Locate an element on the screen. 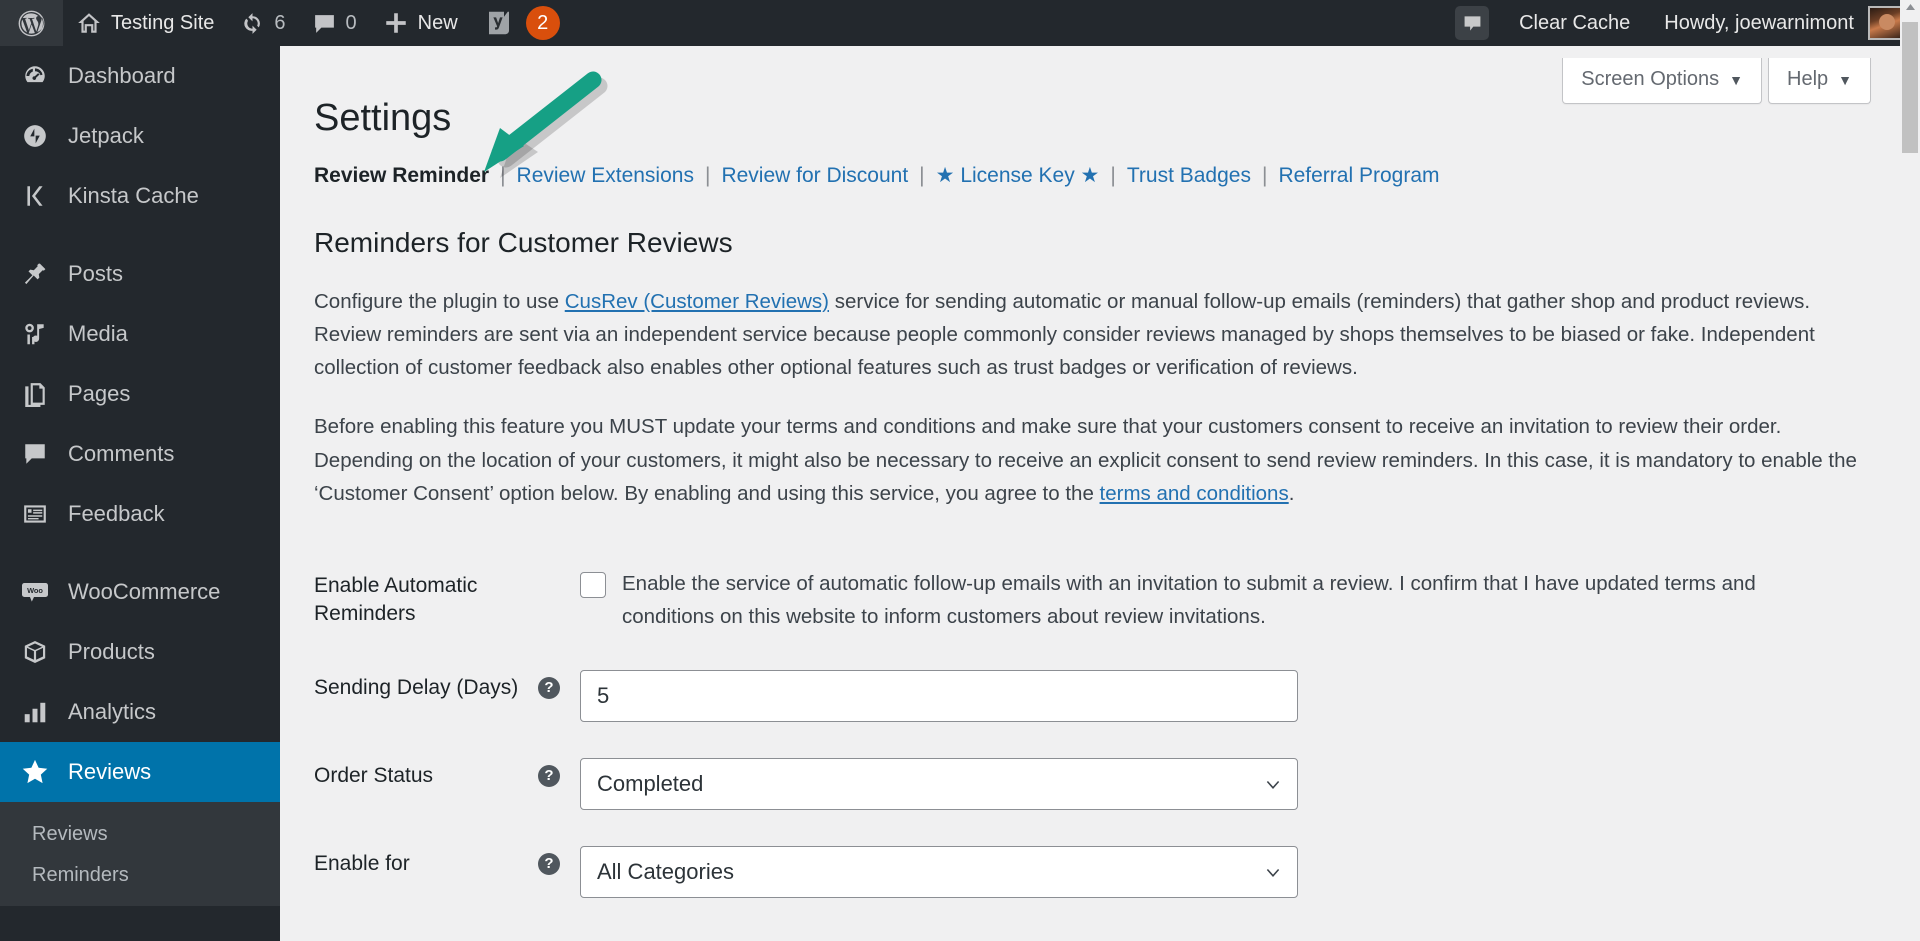 This screenshot has height=941, width=1920. enable-for-label: Enable for is located at coordinates (362, 863).